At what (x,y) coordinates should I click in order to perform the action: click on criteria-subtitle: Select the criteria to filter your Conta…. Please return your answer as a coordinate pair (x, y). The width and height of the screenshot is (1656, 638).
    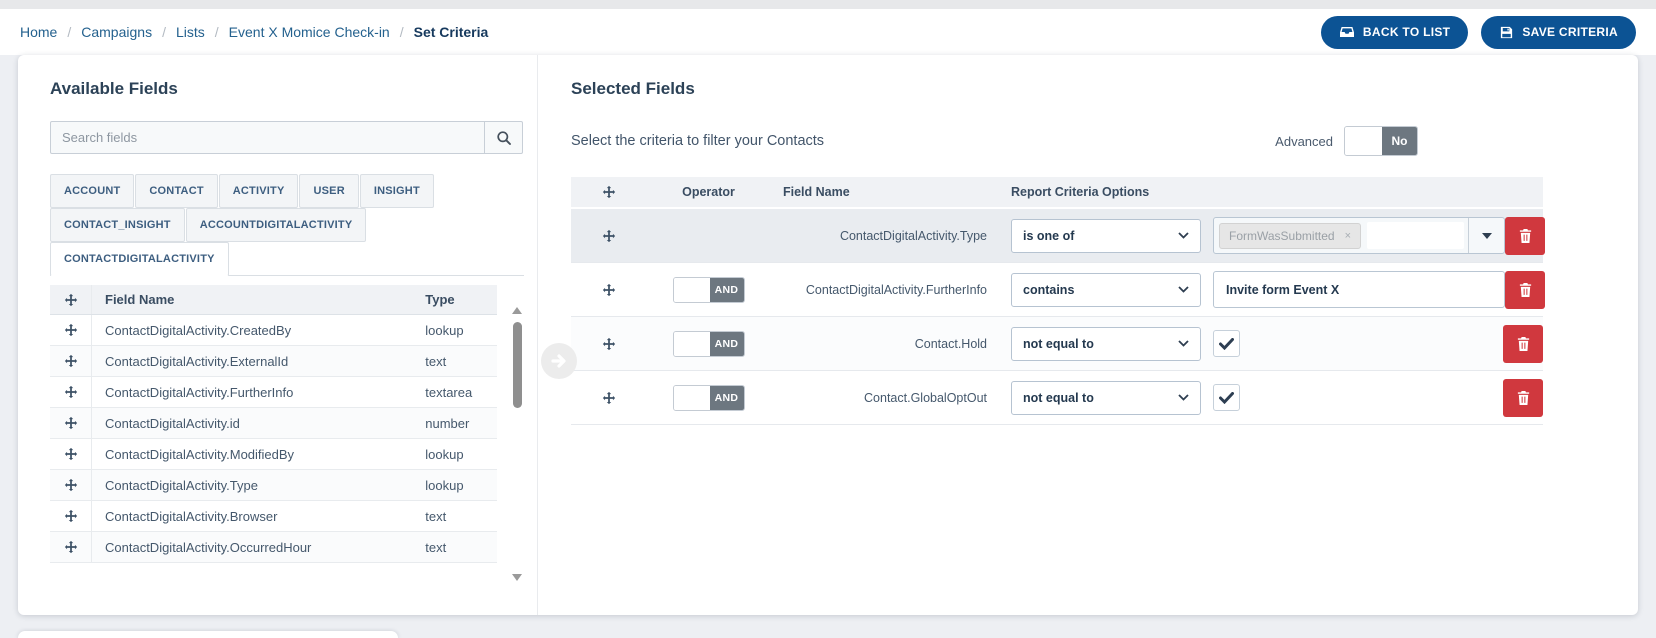
    Looking at the image, I should click on (698, 141).